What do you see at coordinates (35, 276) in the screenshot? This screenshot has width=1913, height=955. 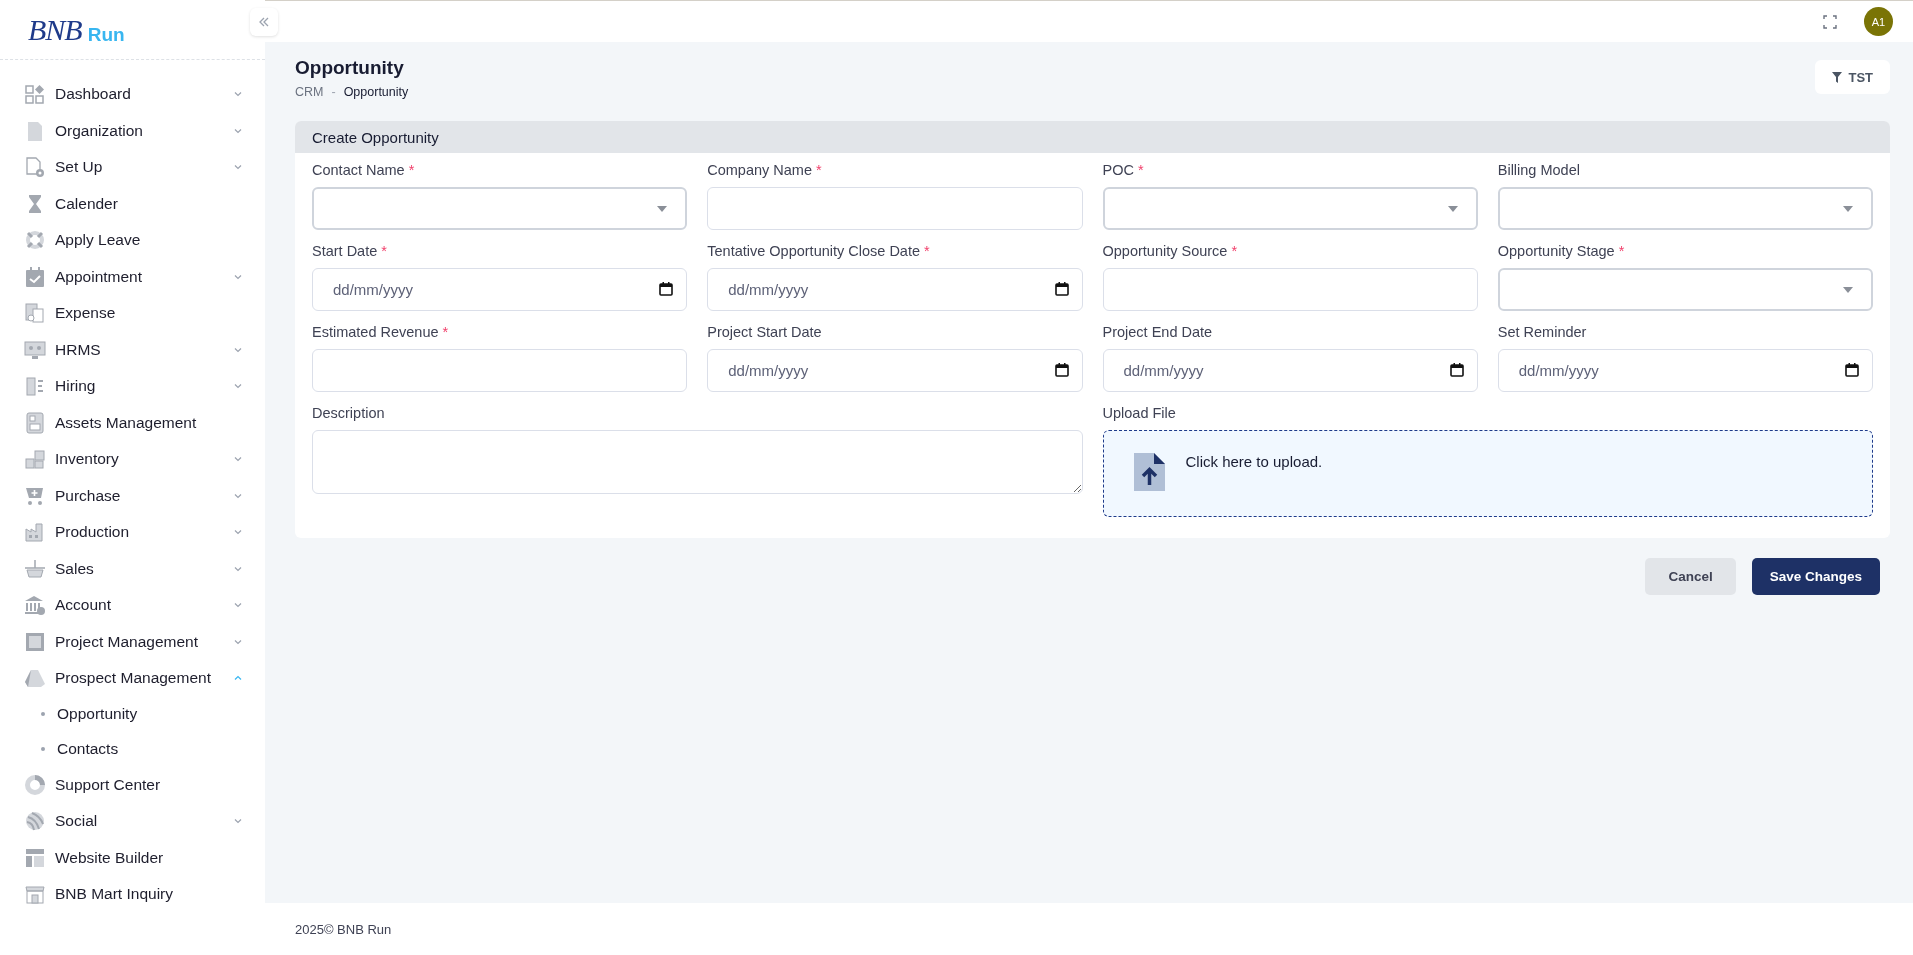 I see `calendar-check-icon` at bounding box center [35, 276].